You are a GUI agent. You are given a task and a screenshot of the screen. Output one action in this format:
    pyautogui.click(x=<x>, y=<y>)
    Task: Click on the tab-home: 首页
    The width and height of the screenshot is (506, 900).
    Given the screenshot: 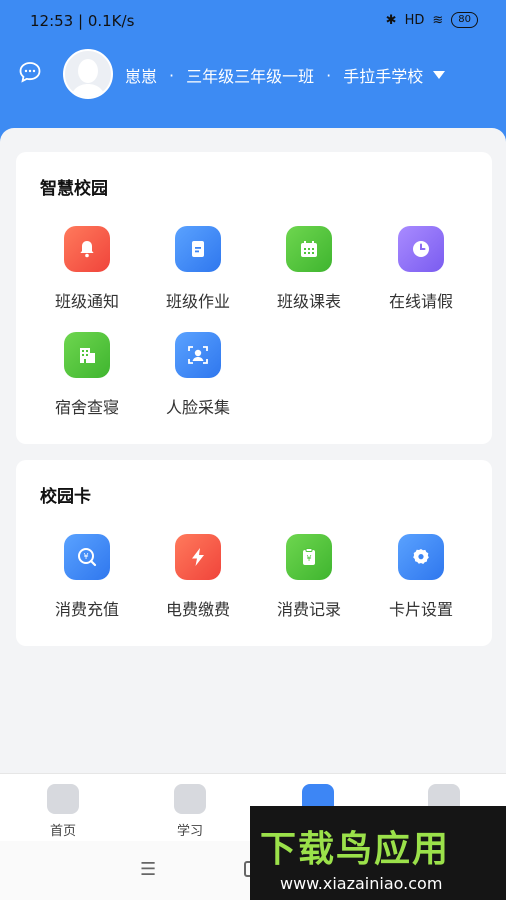 What is the action you would take?
    pyautogui.click(x=63, y=811)
    